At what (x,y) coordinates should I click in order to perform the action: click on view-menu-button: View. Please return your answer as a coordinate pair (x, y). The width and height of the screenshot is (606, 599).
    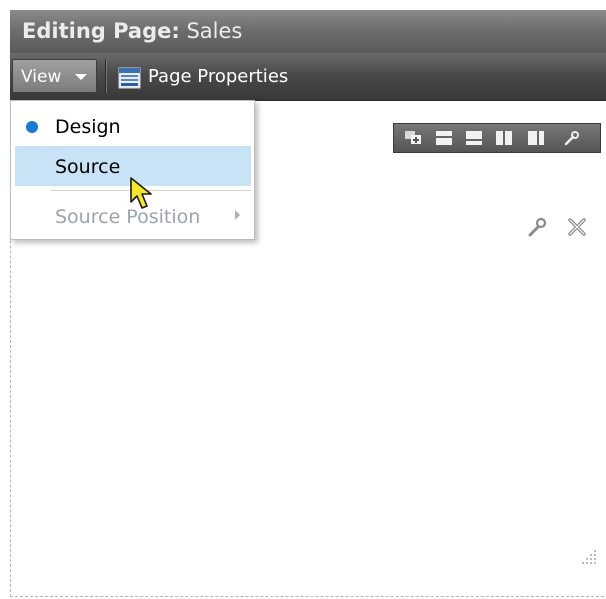
    Looking at the image, I should click on (54, 76).